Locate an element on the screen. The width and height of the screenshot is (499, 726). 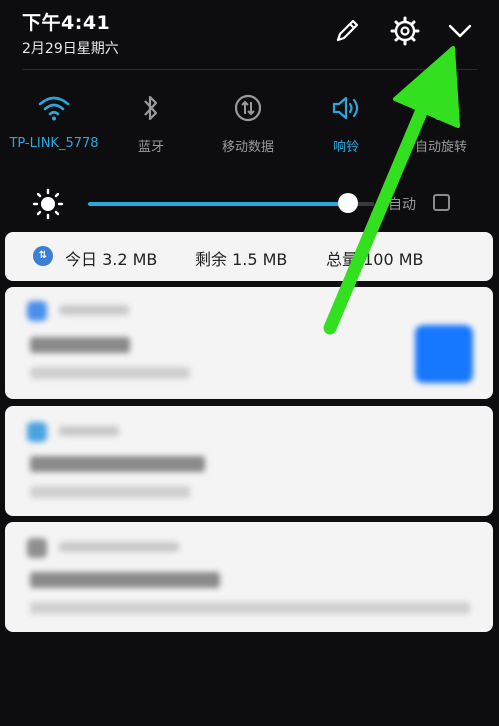
toggle-mobile-data: 移动数据 is located at coordinates (248, 121).